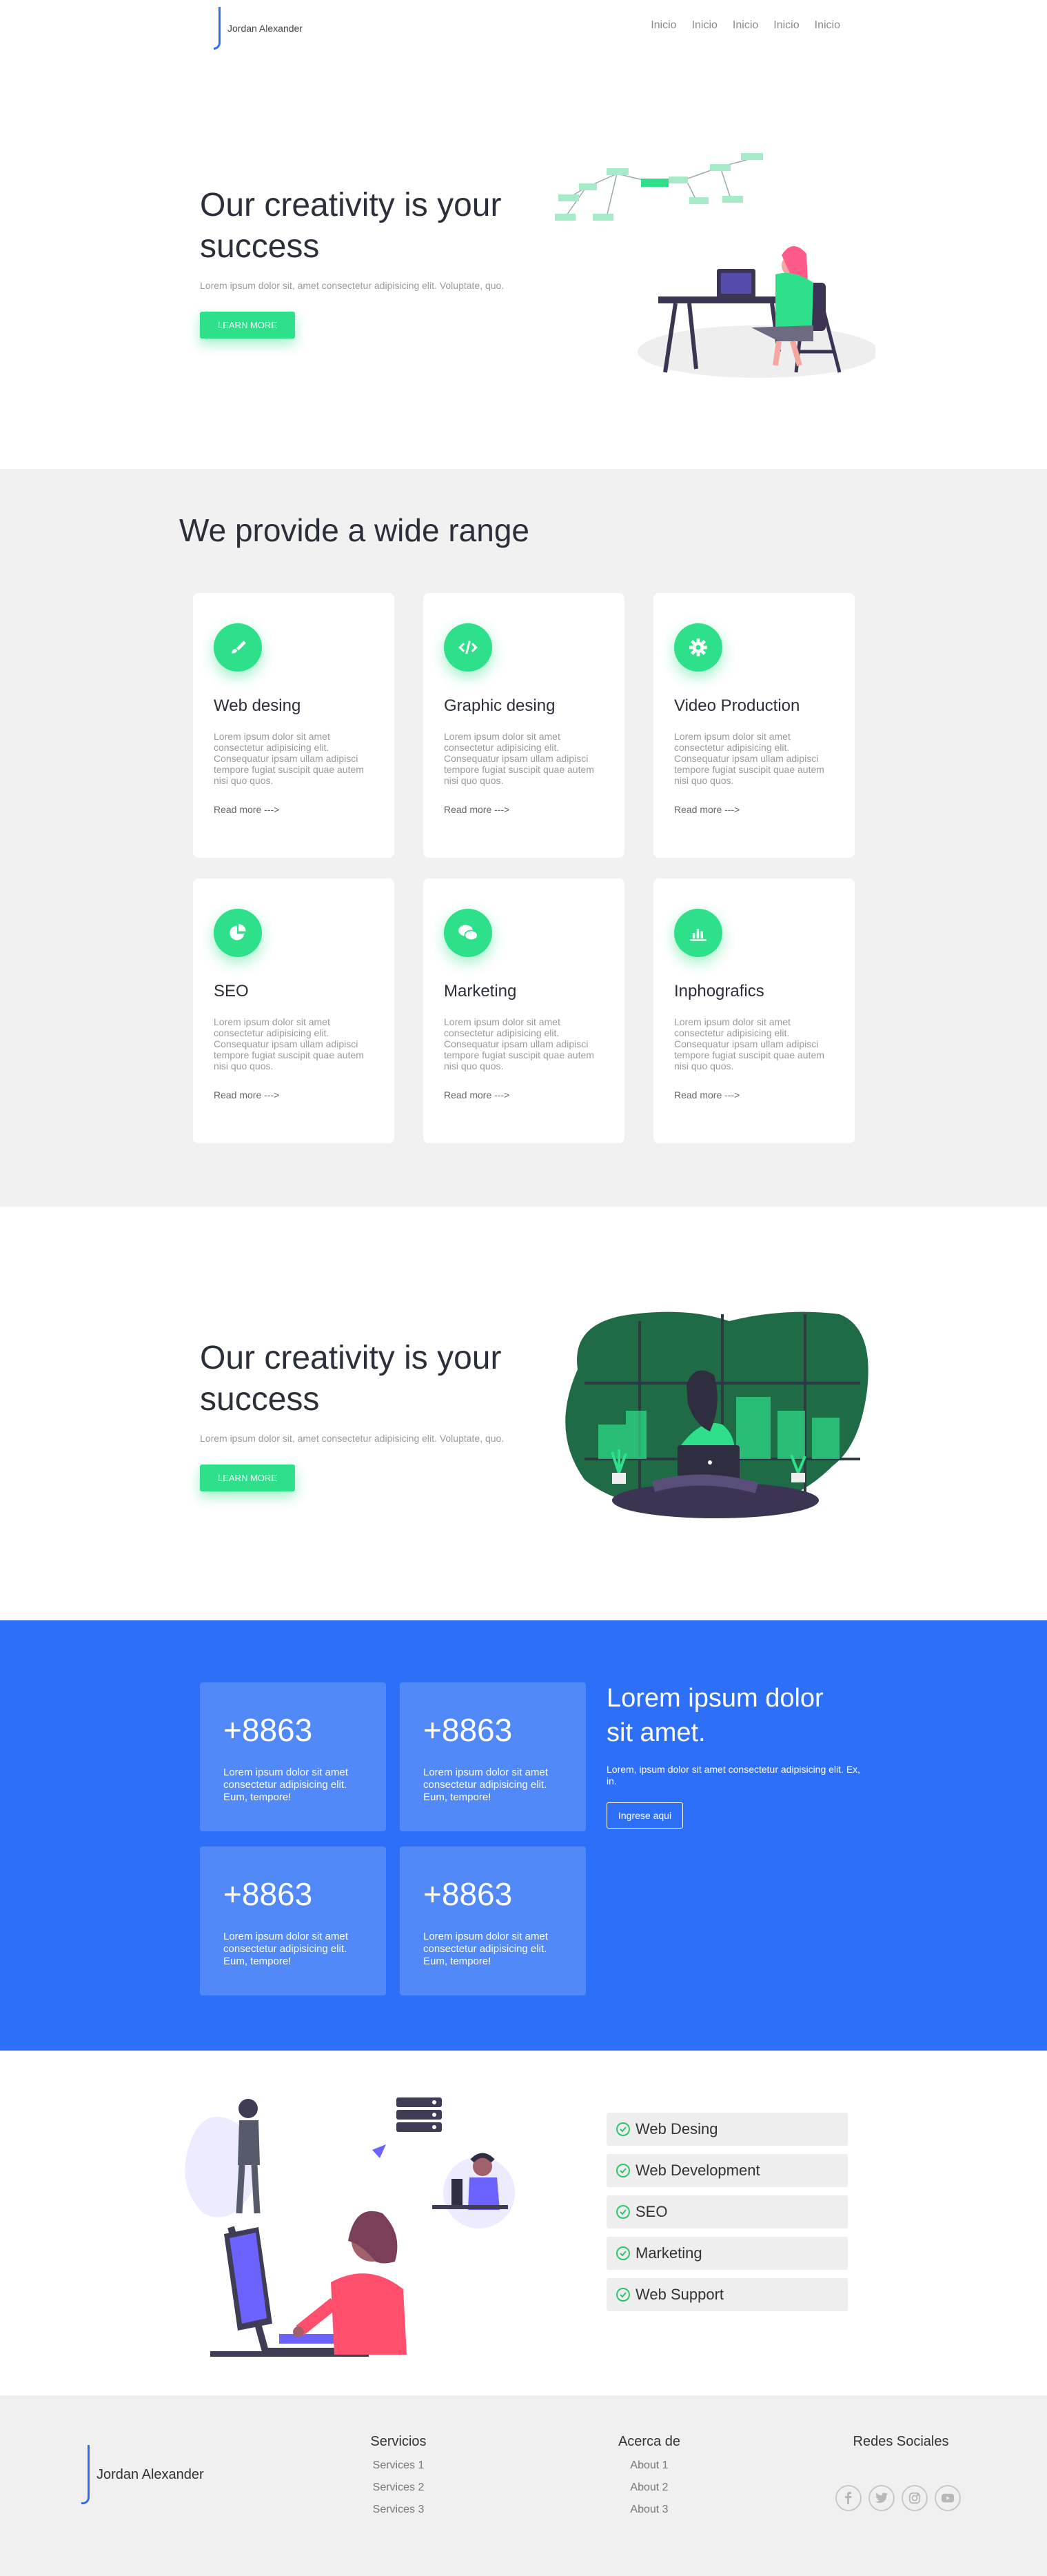  What do you see at coordinates (898, 2498) in the screenshot?
I see `social-links` at bounding box center [898, 2498].